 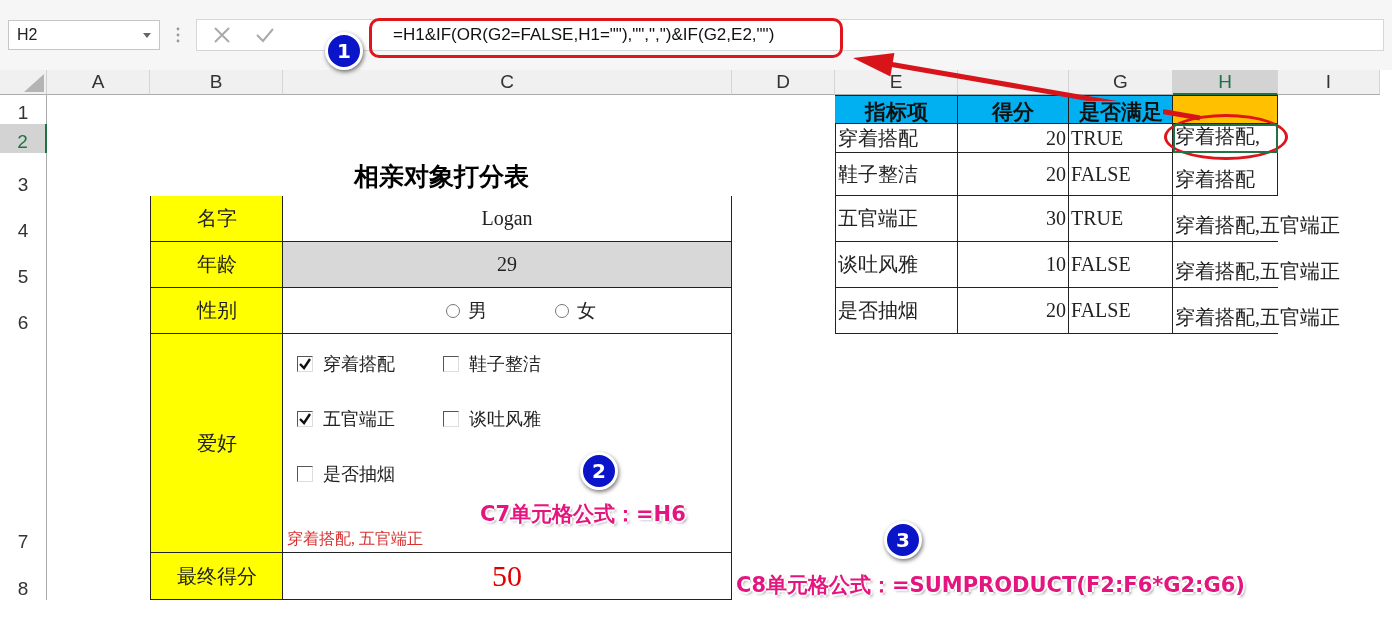 I want to click on column-header: E, so click(x=896, y=82).